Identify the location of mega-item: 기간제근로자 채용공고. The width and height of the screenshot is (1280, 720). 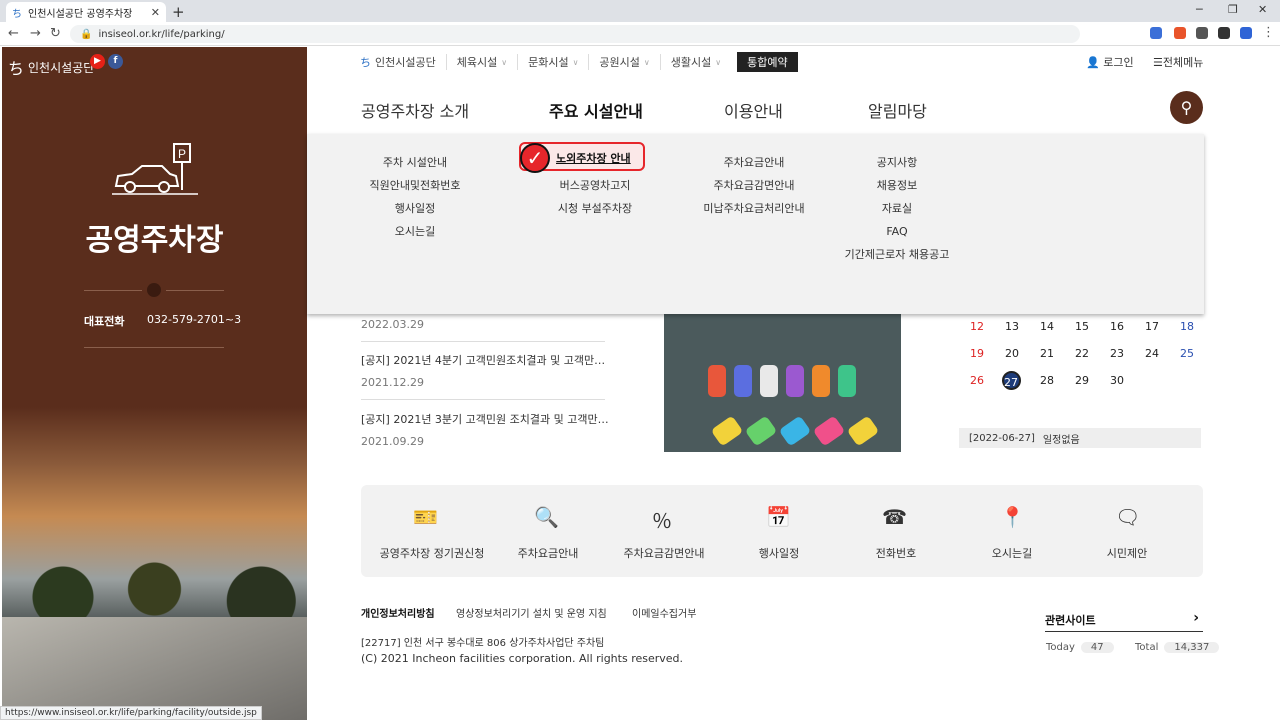
(897, 254).